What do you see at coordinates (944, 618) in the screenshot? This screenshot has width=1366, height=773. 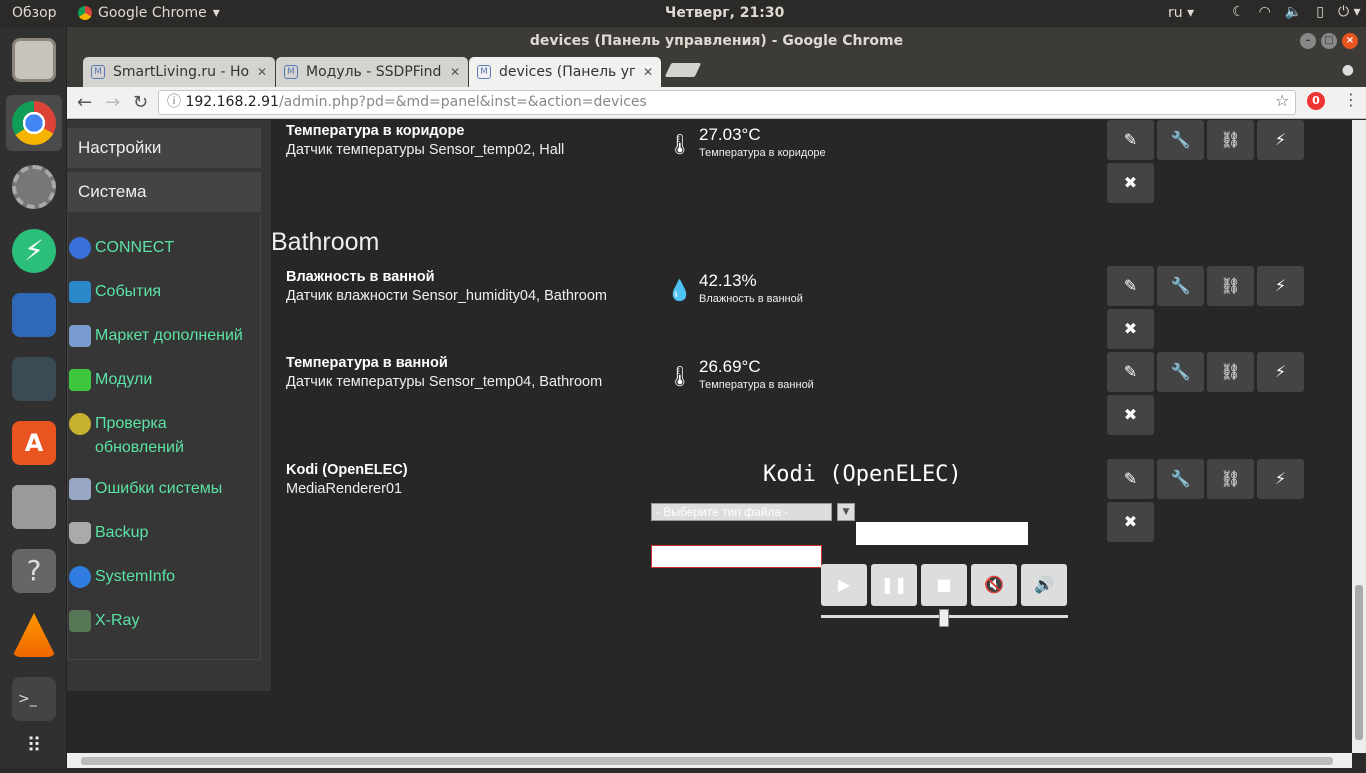 I see `volume-slider-handle` at bounding box center [944, 618].